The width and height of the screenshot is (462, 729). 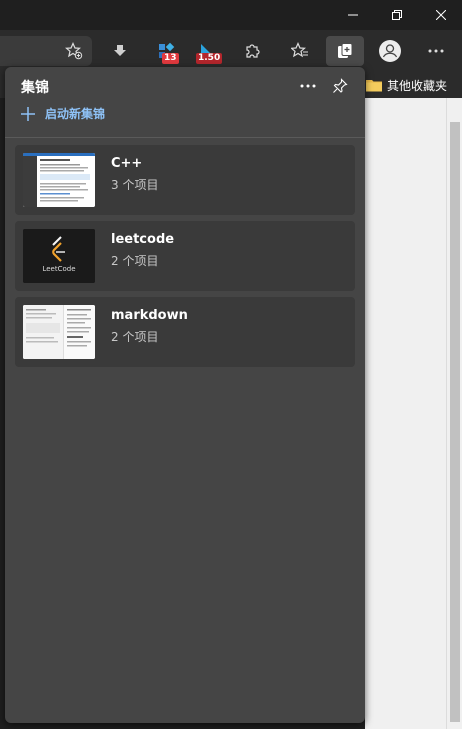 I want to click on new-collection-label: 启动新集锦, so click(x=75, y=114).